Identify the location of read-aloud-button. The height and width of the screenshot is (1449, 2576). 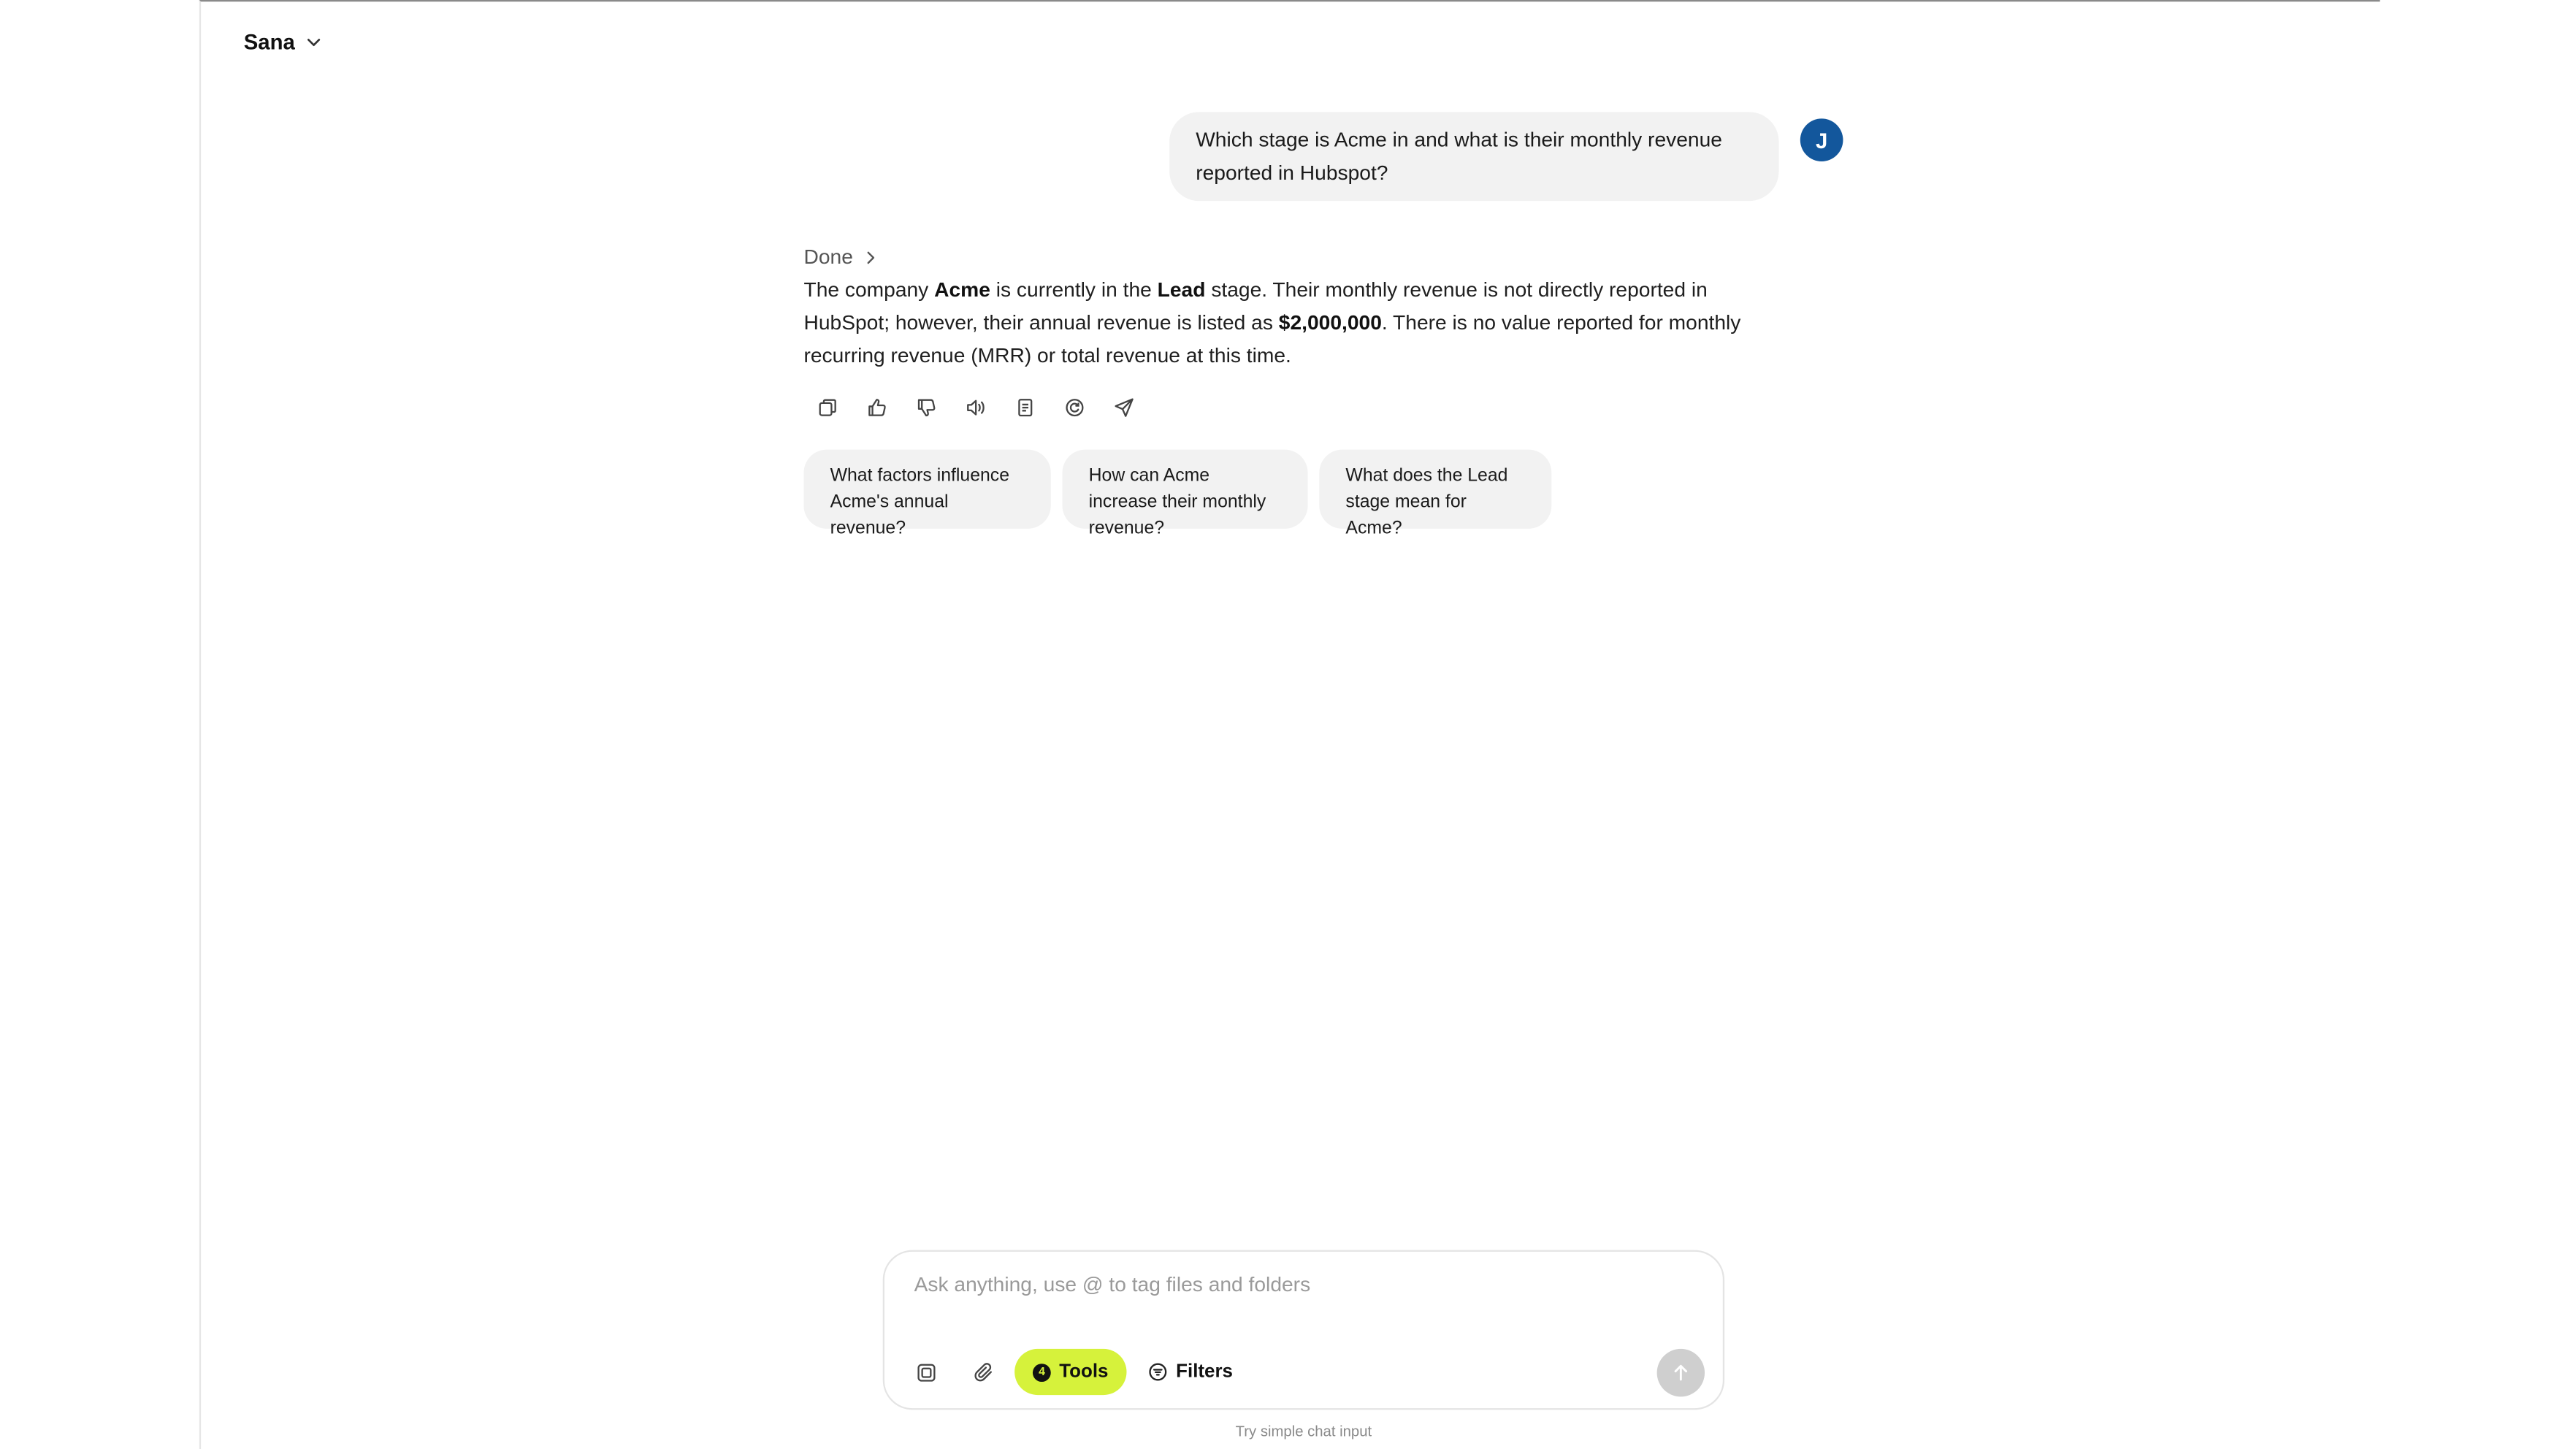
(975, 407).